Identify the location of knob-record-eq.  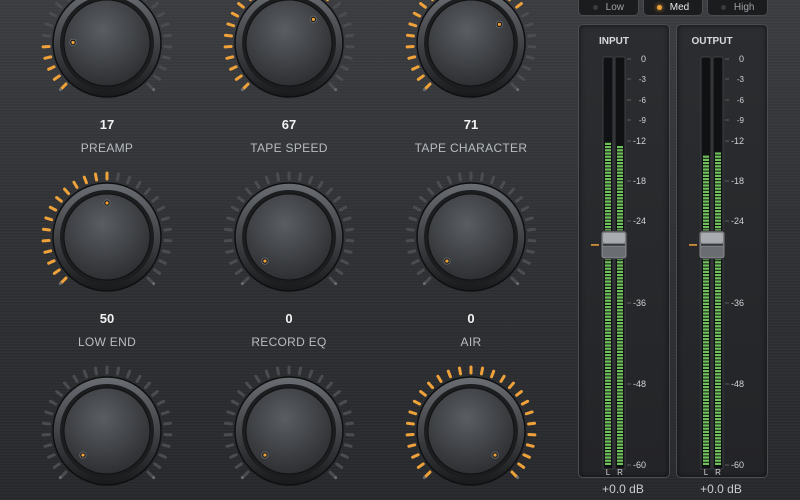
(289, 236).